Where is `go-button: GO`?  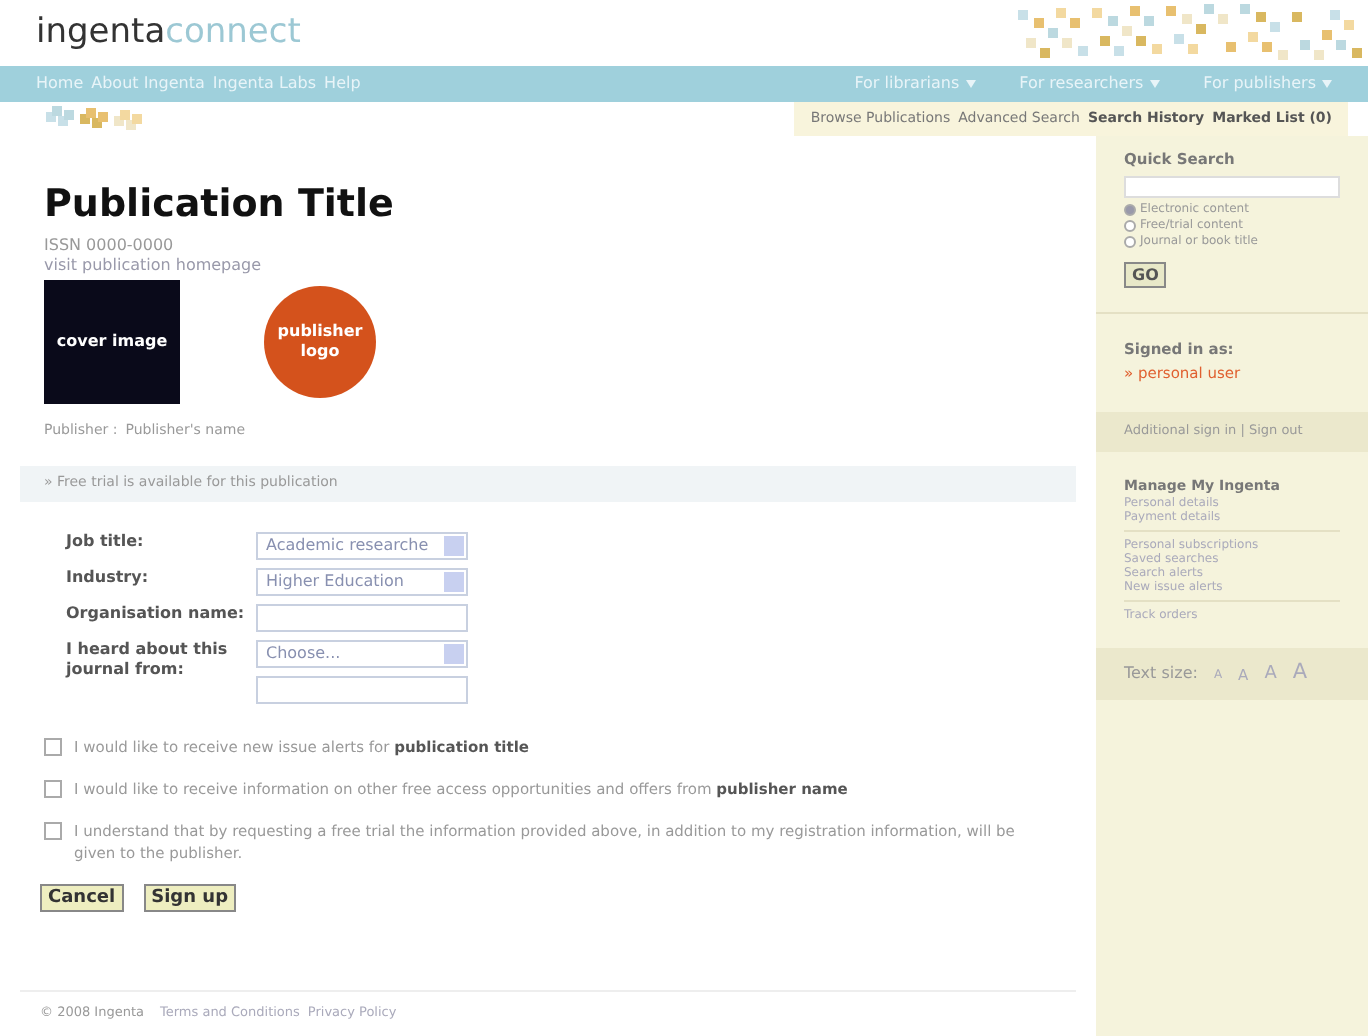
go-button: GO is located at coordinates (1145, 275).